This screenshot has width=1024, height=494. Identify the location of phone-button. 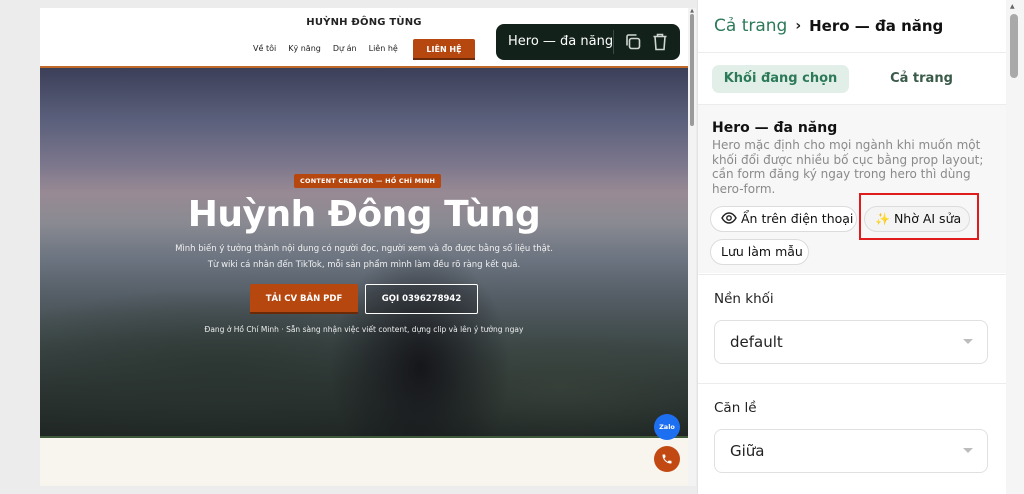
(667, 459).